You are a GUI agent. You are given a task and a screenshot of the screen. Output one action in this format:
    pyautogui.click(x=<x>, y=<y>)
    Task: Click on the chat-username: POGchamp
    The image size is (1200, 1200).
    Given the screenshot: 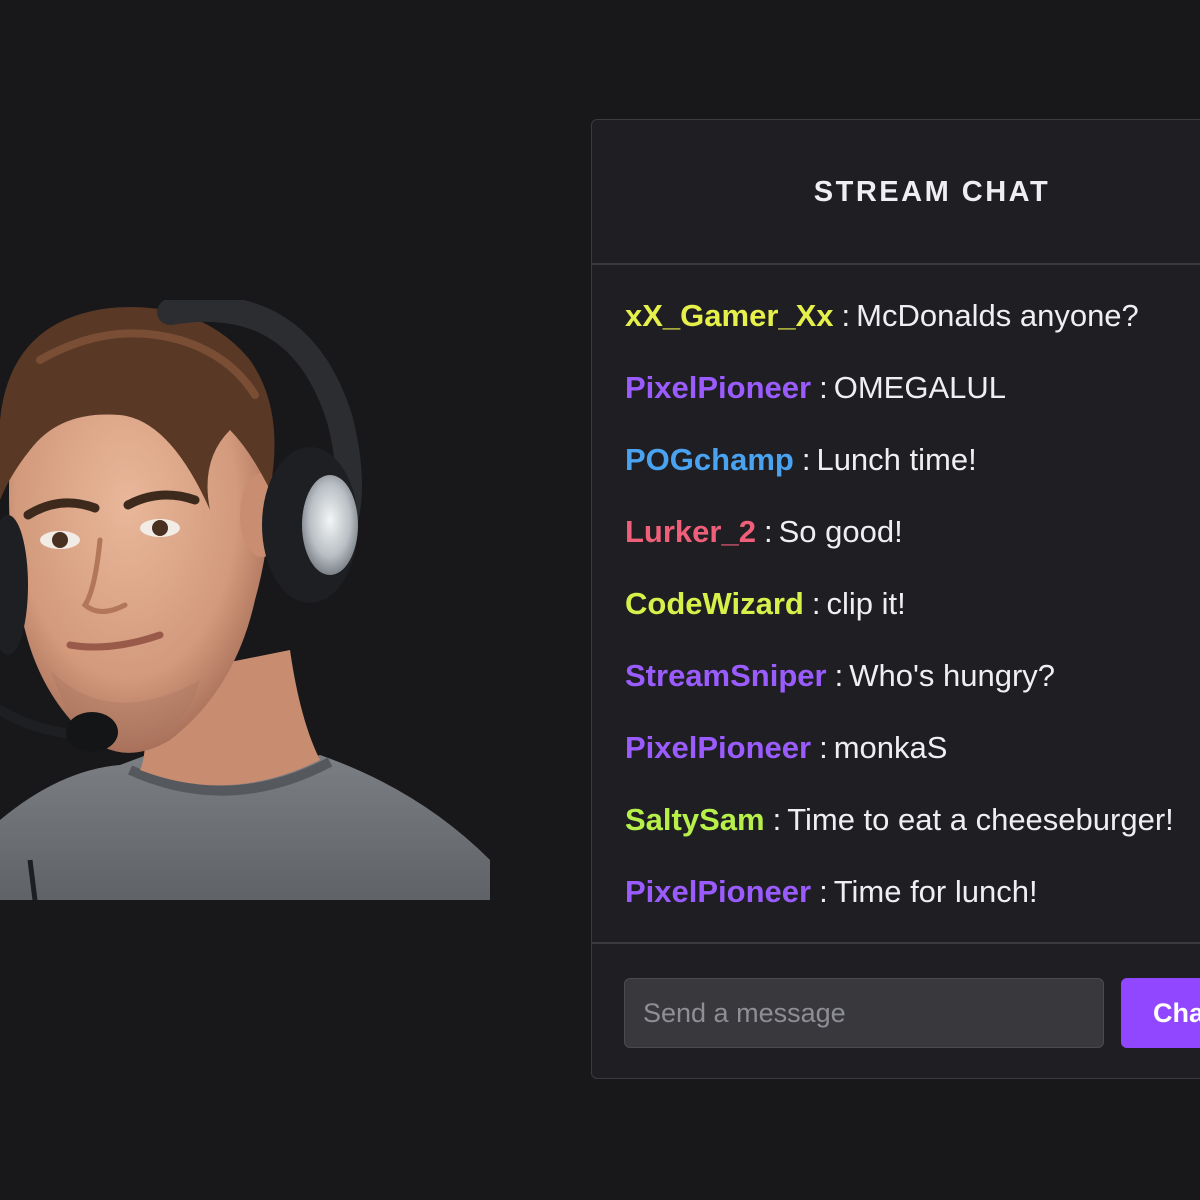 What is the action you would take?
    pyautogui.click(x=709, y=459)
    